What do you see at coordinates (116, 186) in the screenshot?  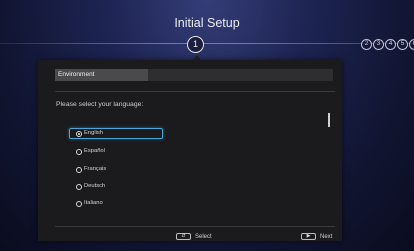 I see `language-option-deutsch: Deutsch` at bounding box center [116, 186].